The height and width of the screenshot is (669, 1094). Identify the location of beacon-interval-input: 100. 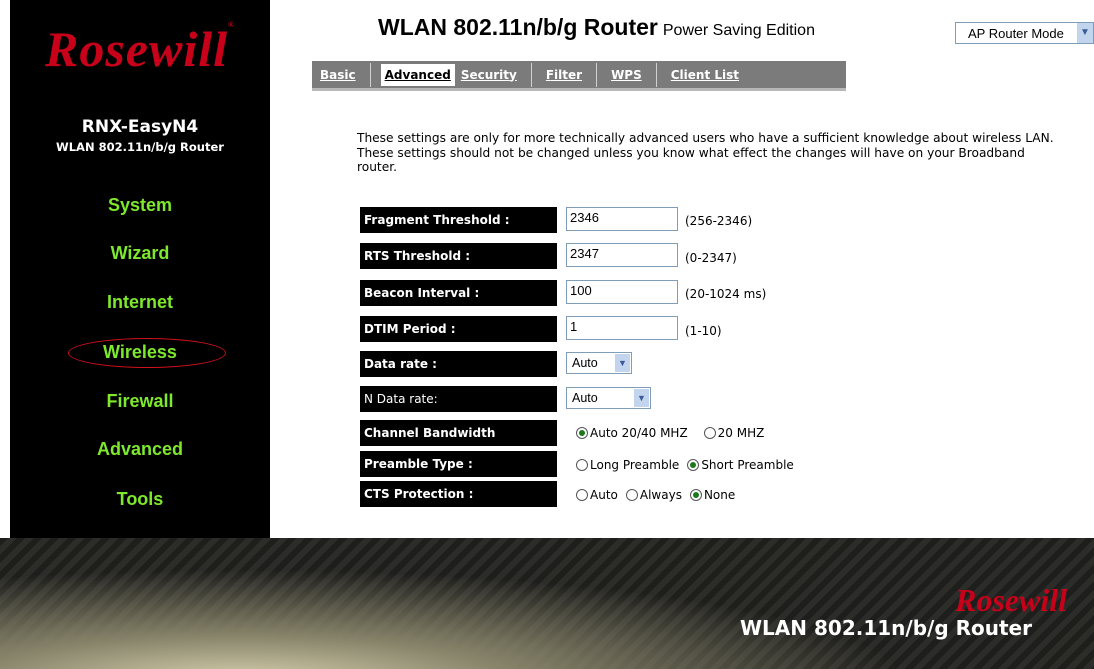
(622, 292).